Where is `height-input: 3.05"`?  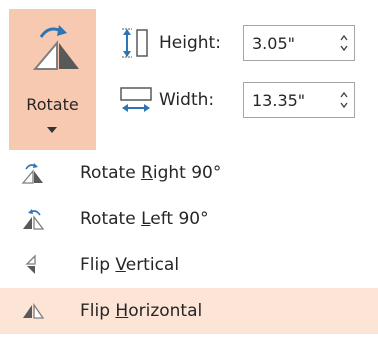
height-input: 3.05" is located at coordinates (299, 43).